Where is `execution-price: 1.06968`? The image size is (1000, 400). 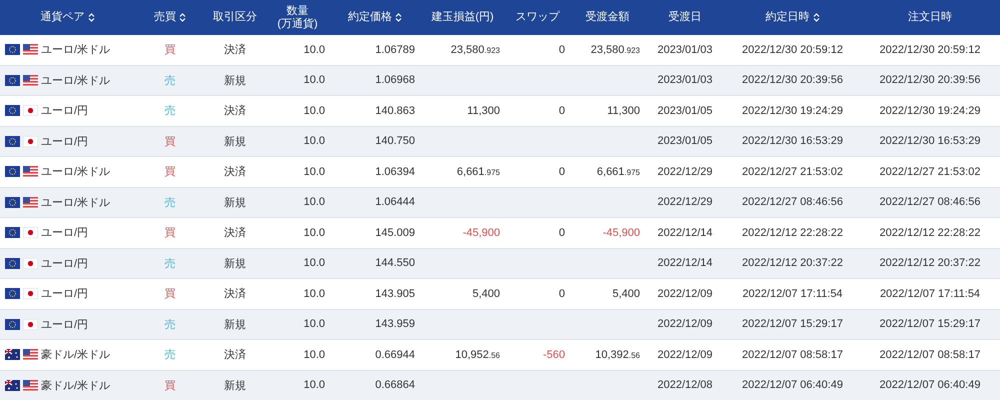 execution-price: 1.06968 is located at coordinates (395, 80).